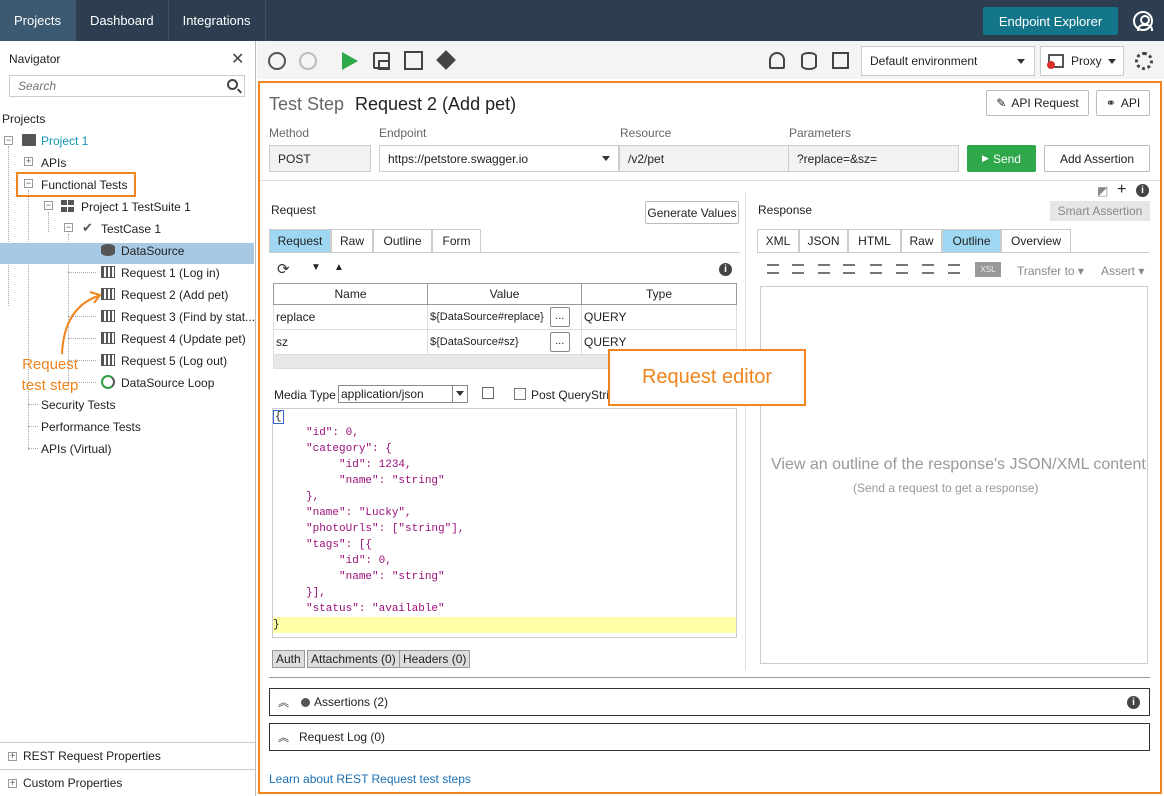  I want to click on gear-icon, so click(1144, 61).